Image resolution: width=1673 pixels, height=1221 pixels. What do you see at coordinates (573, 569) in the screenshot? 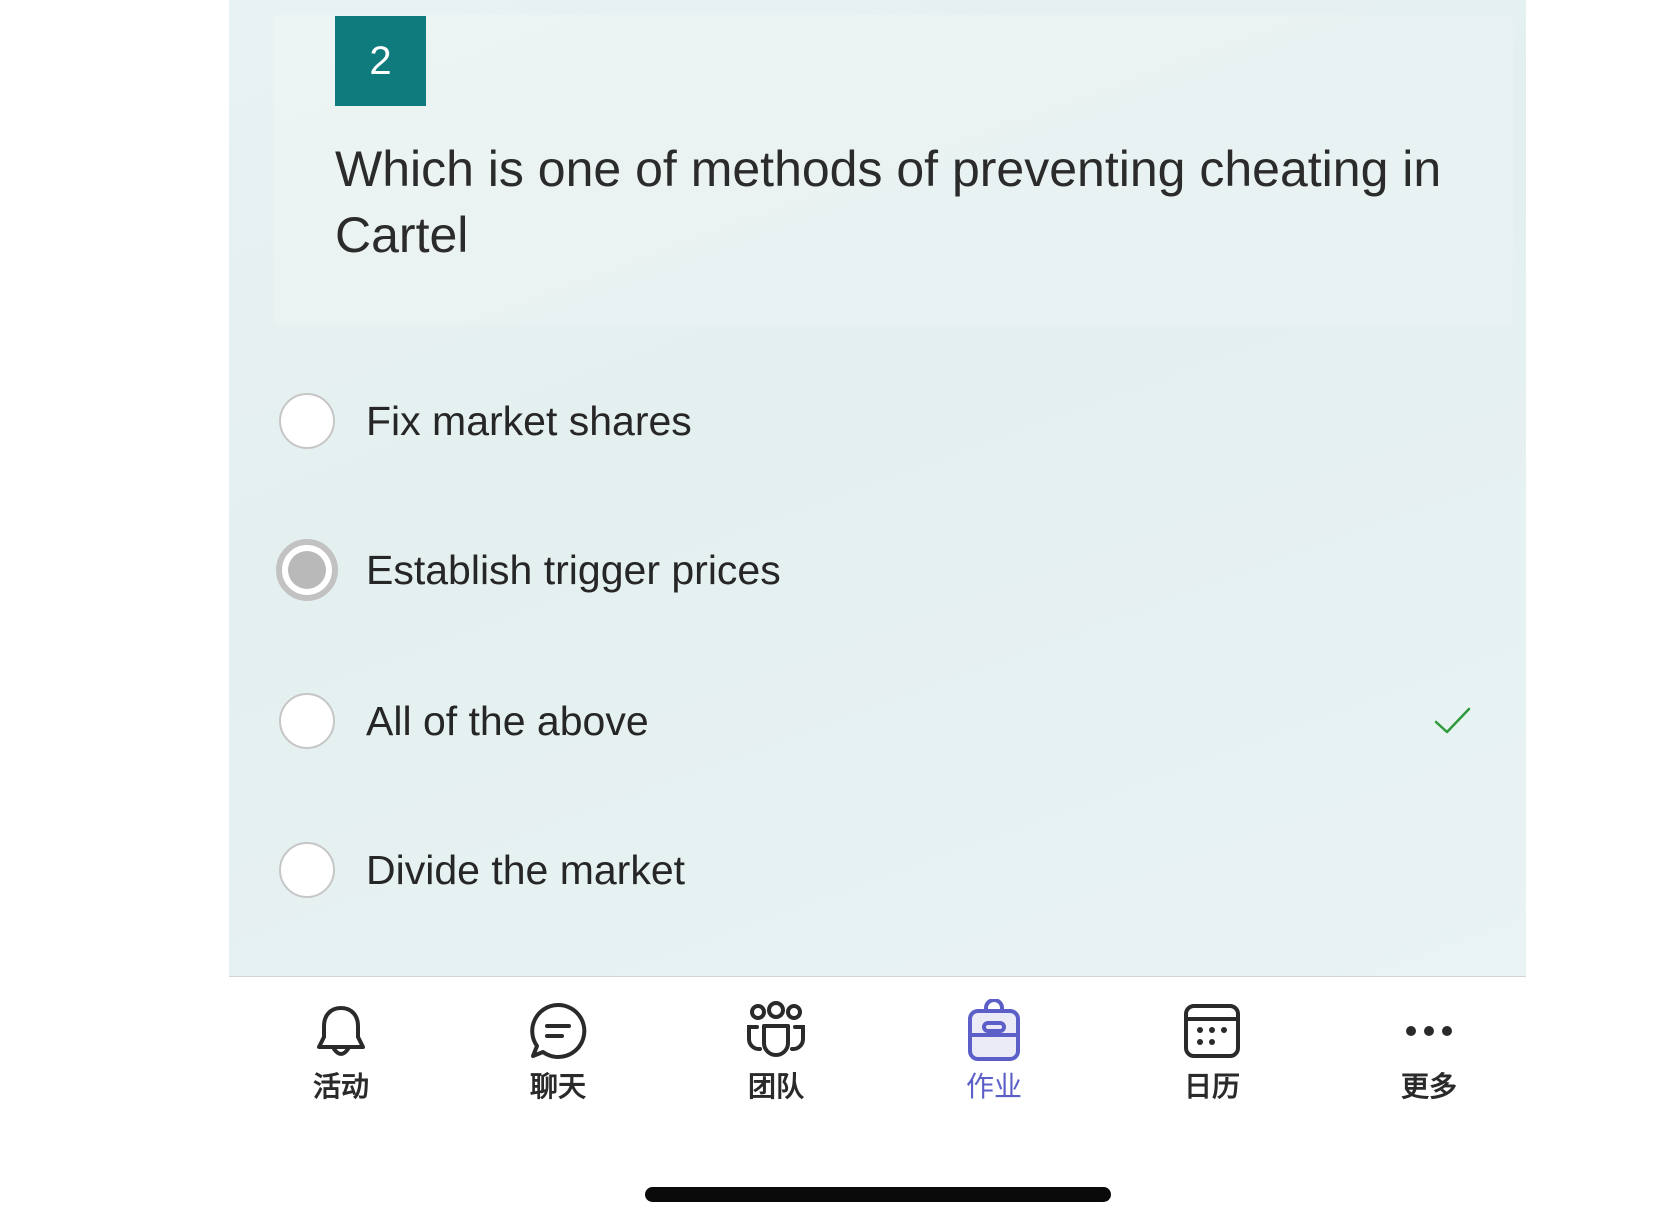
I see `option-label: Establish trigger prices` at bounding box center [573, 569].